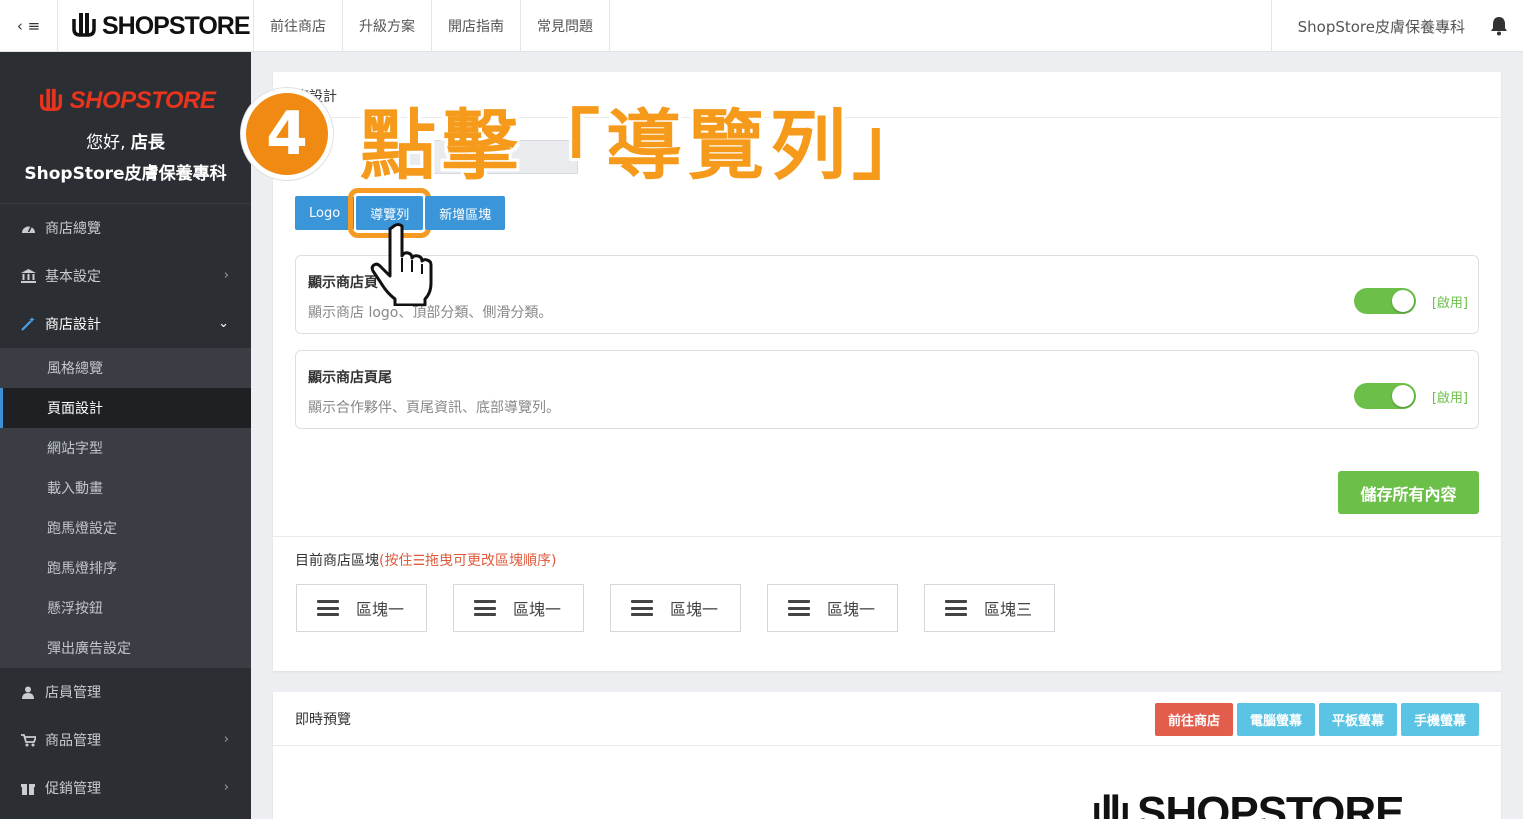  I want to click on setting-show-header: 顯示商店頁 顯示商店 logo、頂部分類、側滑分類。 [啟用], so click(887, 294).